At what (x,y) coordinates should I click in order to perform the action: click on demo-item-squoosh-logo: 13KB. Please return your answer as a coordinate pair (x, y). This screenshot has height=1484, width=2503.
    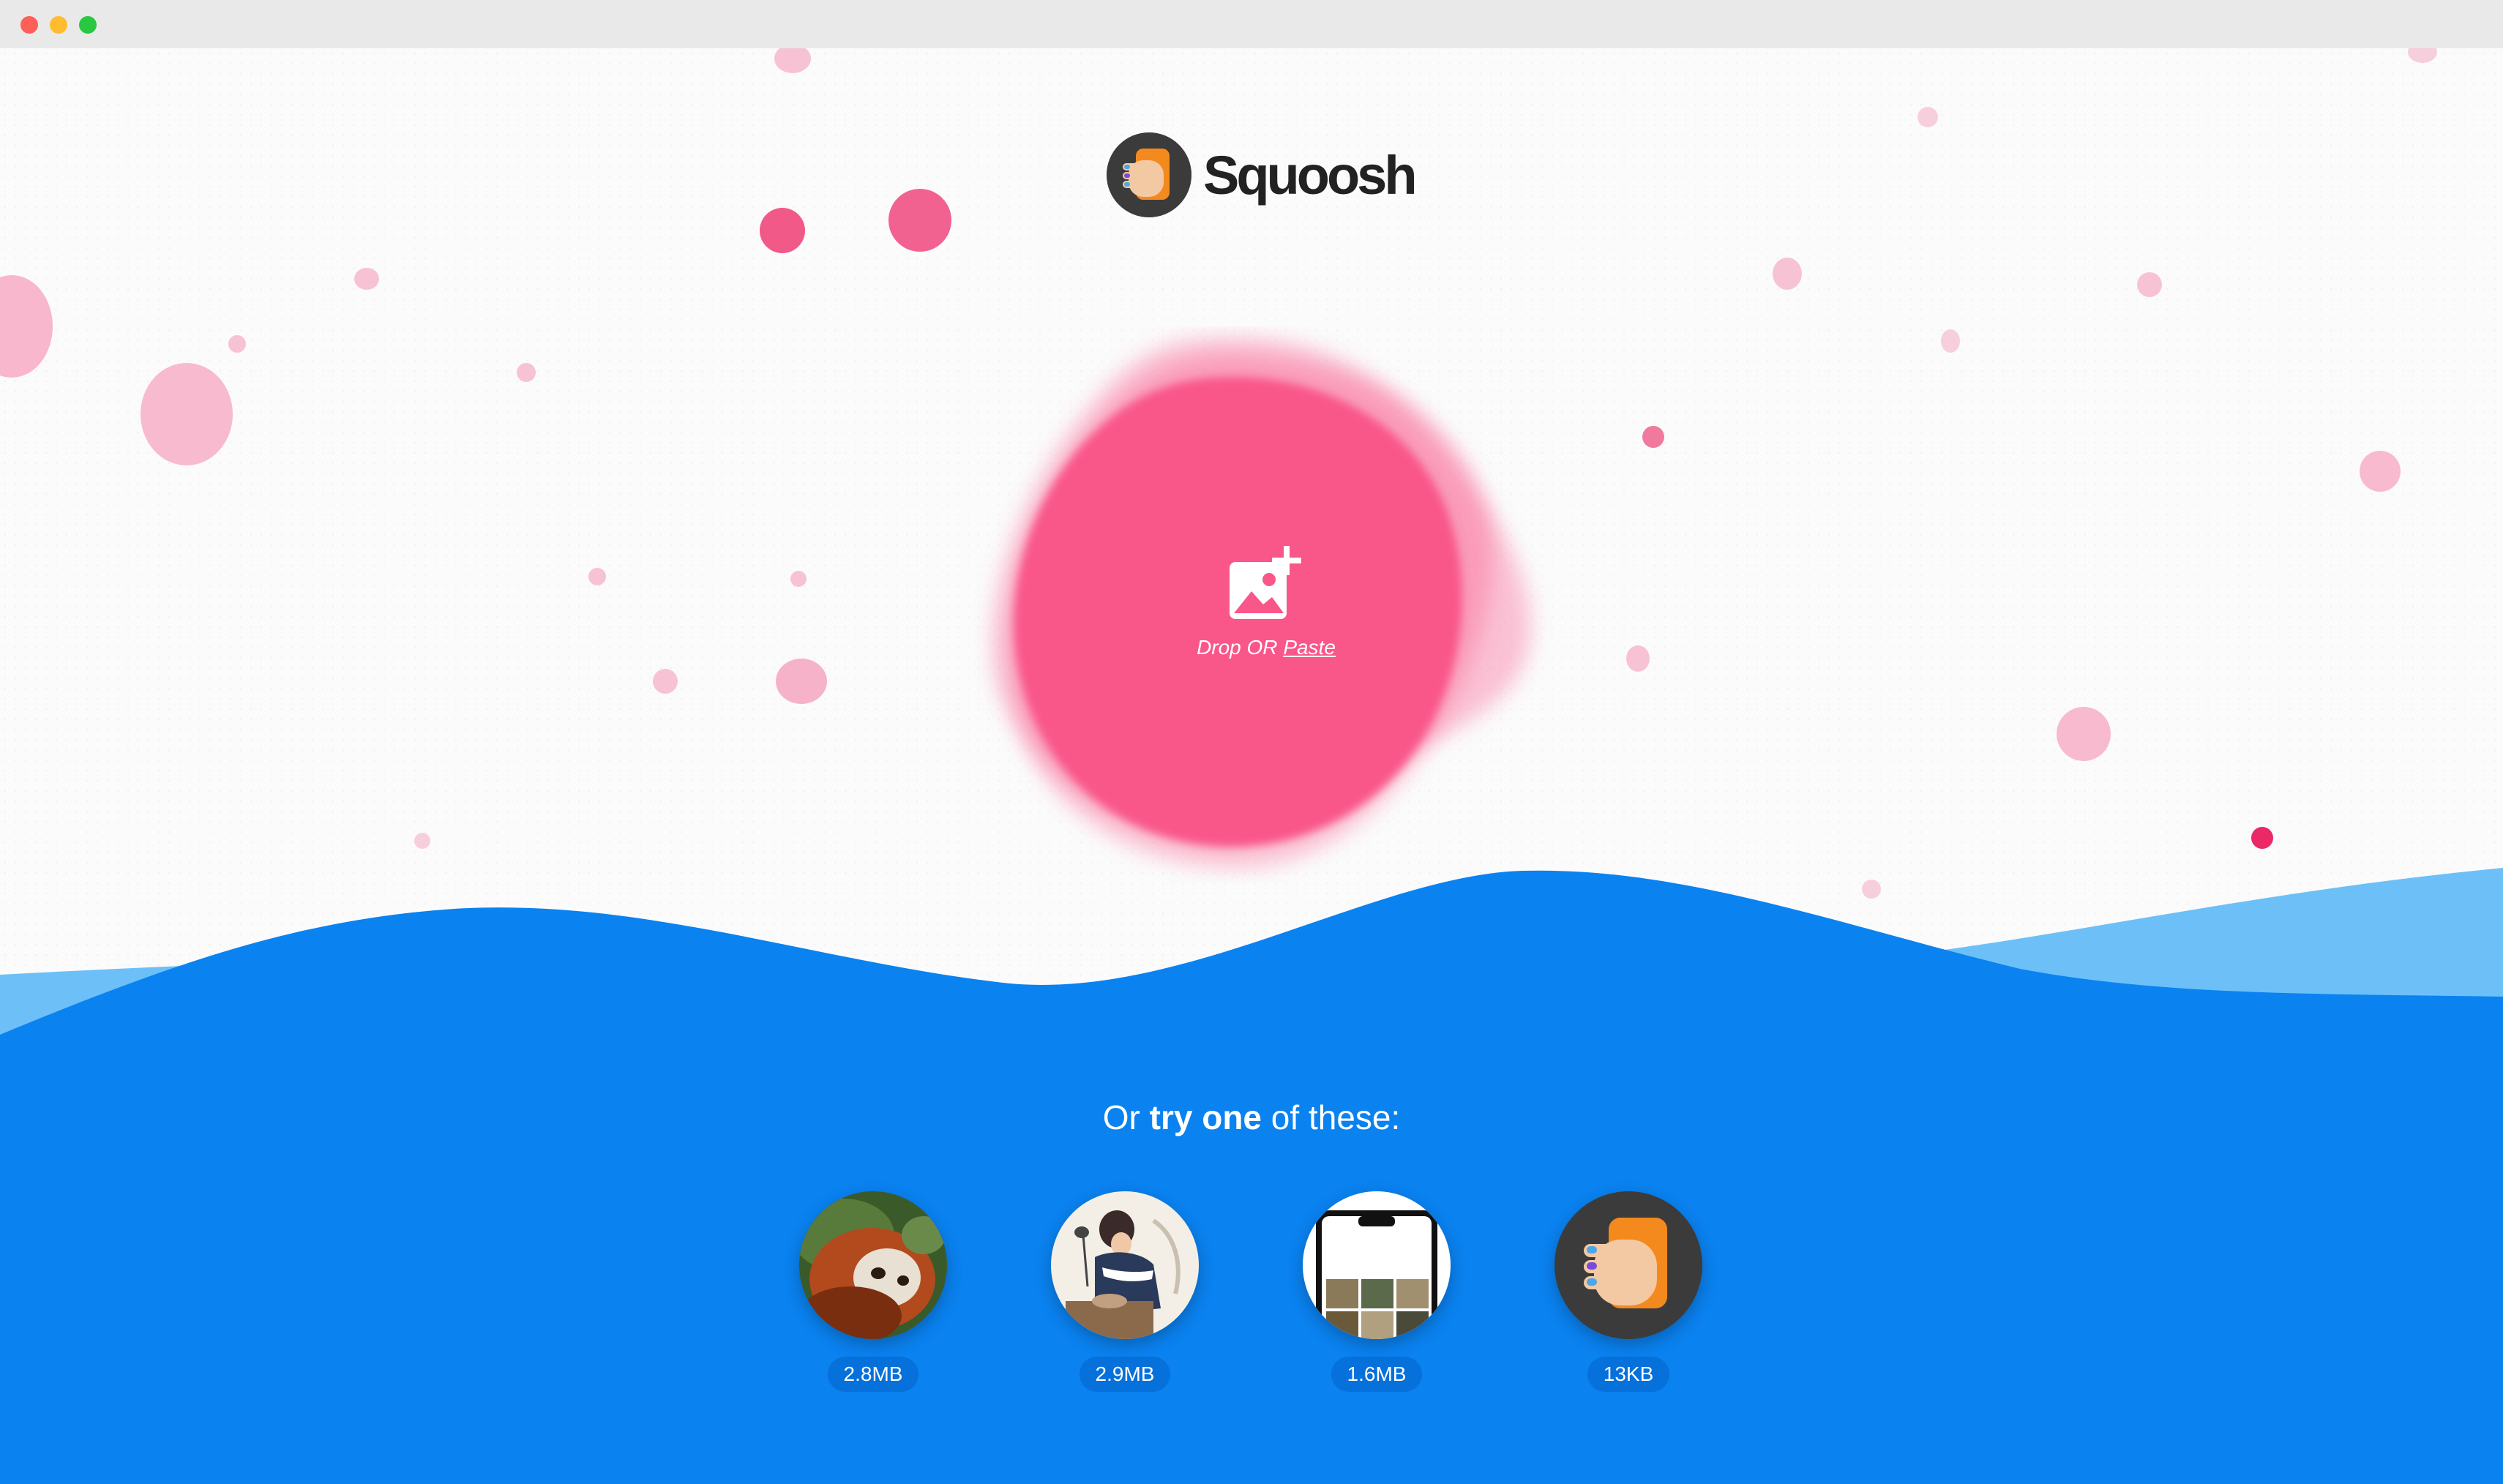
    Looking at the image, I should click on (1628, 1291).